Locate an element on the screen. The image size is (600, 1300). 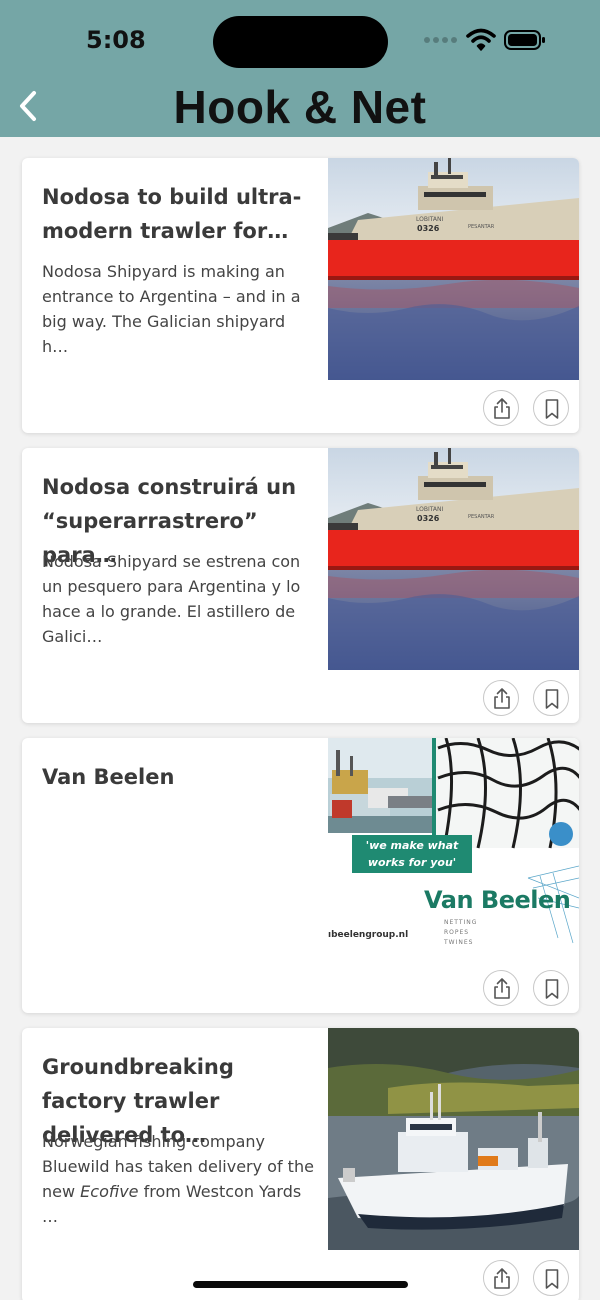
advert-subline: NETTING ROPES TWINES is located at coordinates (460, 933).